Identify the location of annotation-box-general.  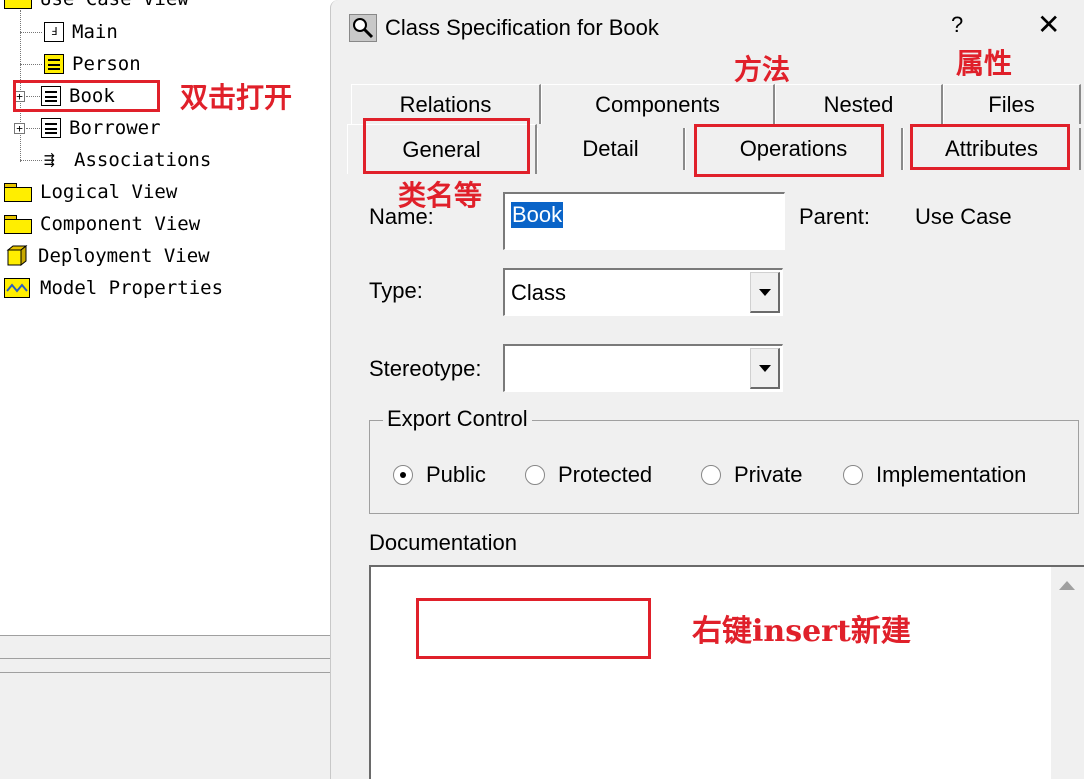
(446, 146).